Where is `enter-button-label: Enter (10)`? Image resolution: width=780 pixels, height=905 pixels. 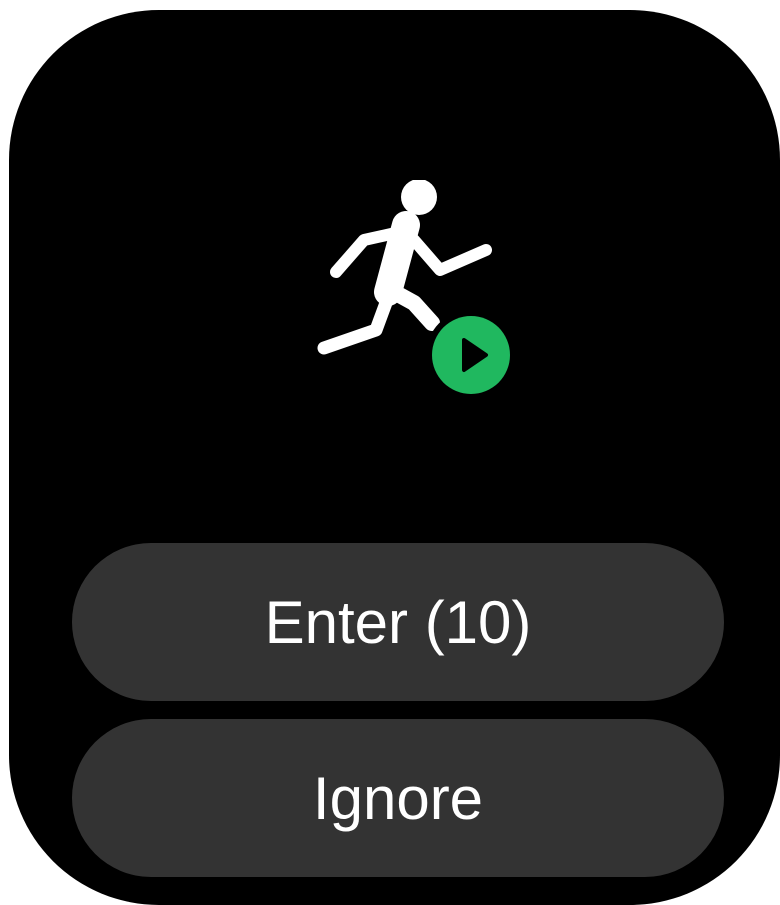
enter-button-label: Enter (10) is located at coordinates (398, 622).